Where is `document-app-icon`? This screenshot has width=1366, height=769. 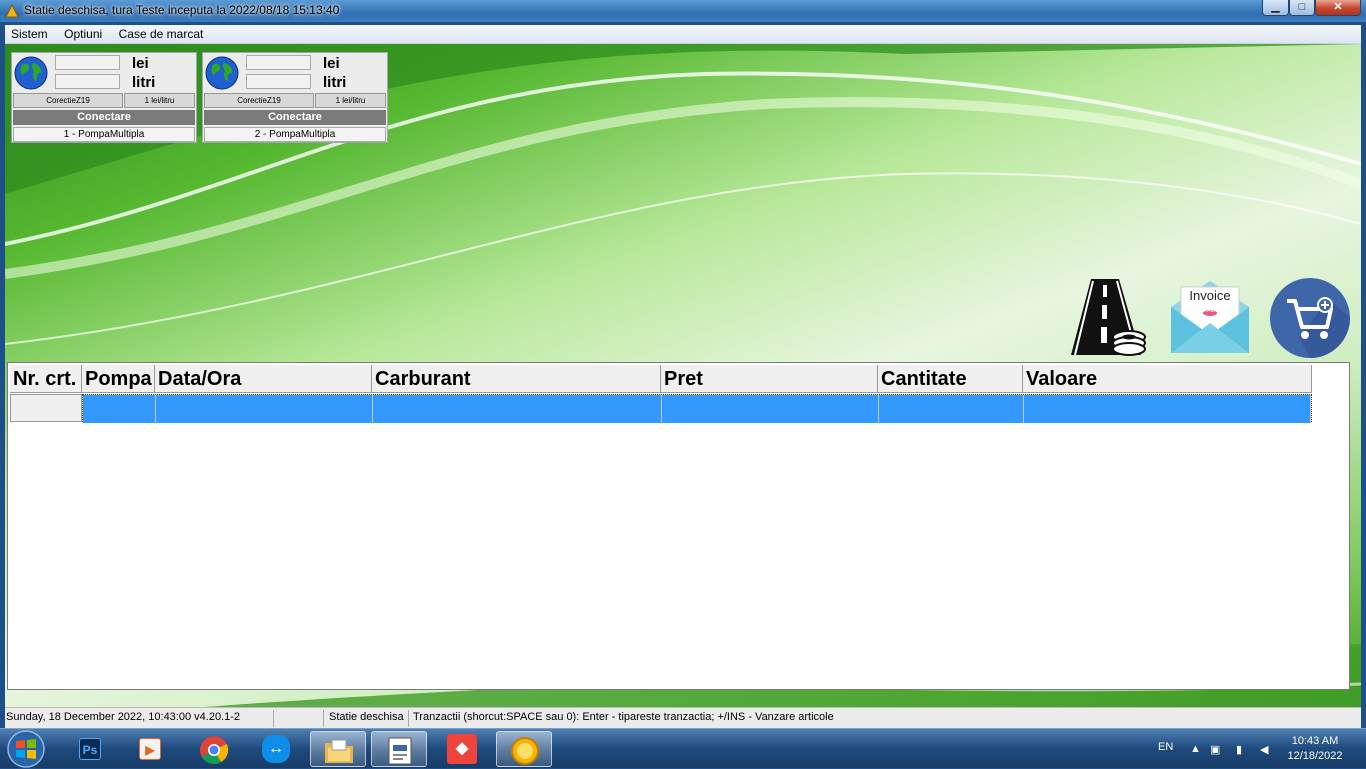
document-app-icon is located at coordinates (400, 751).